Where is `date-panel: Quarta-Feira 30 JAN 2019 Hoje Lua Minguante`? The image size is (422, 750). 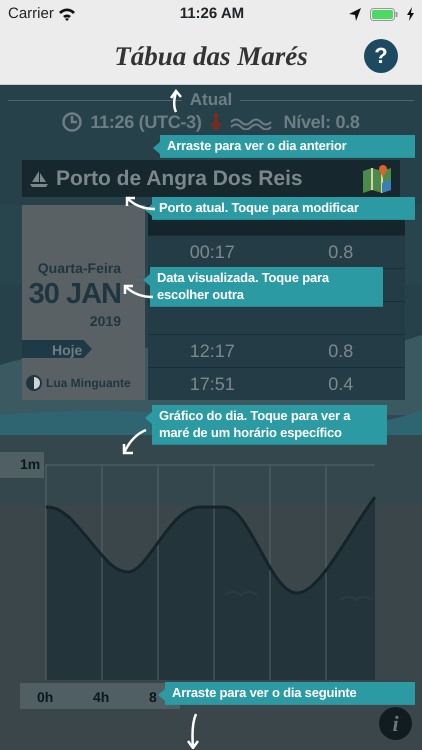 date-panel: Quarta-Feira 30 JAN 2019 Hoje Lua Minguante is located at coordinates (83, 302).